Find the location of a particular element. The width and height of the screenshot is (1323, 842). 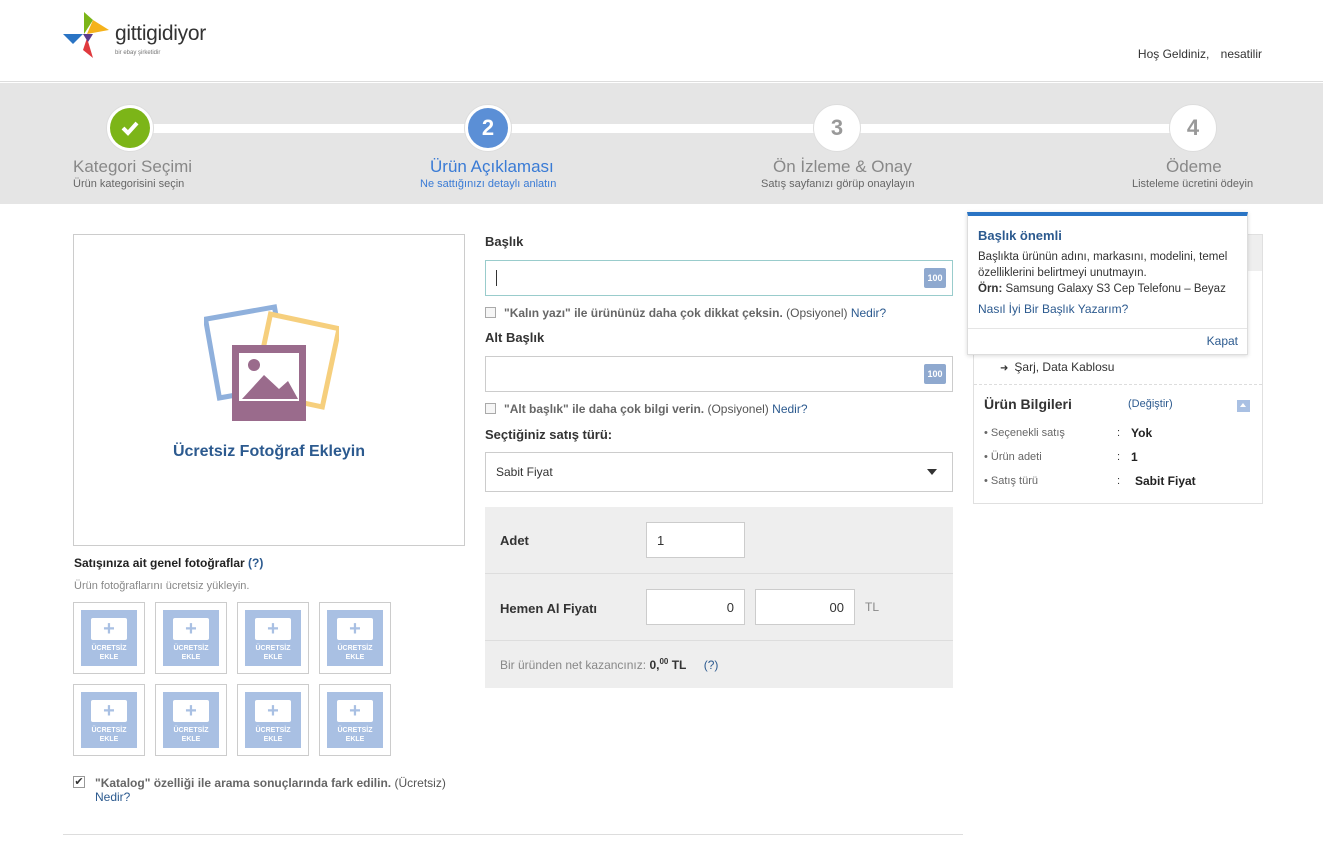

chevron-down-icon is located at coordinates (932, 472).